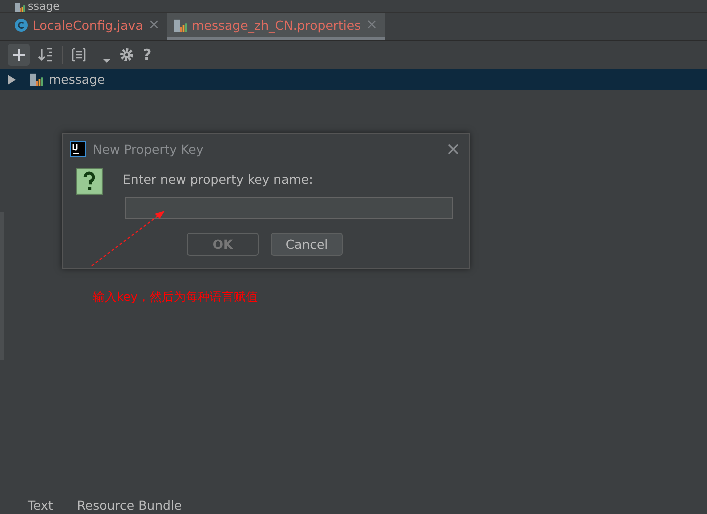 This screenshot has width=707, height=514. I want to click on question-icon, so click(89, 181).